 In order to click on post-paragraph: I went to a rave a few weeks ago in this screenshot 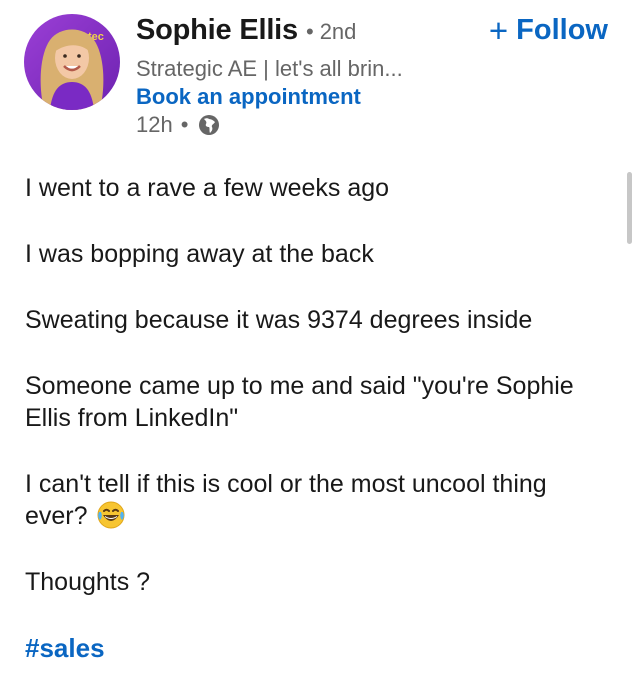, I will do `click(207, 188)`.